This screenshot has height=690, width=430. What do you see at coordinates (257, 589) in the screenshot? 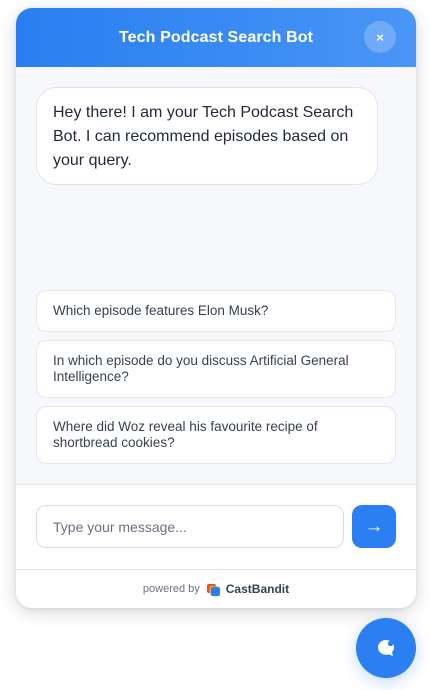
I see `brand-name: CastBandit` at bounding box center [257, 589].